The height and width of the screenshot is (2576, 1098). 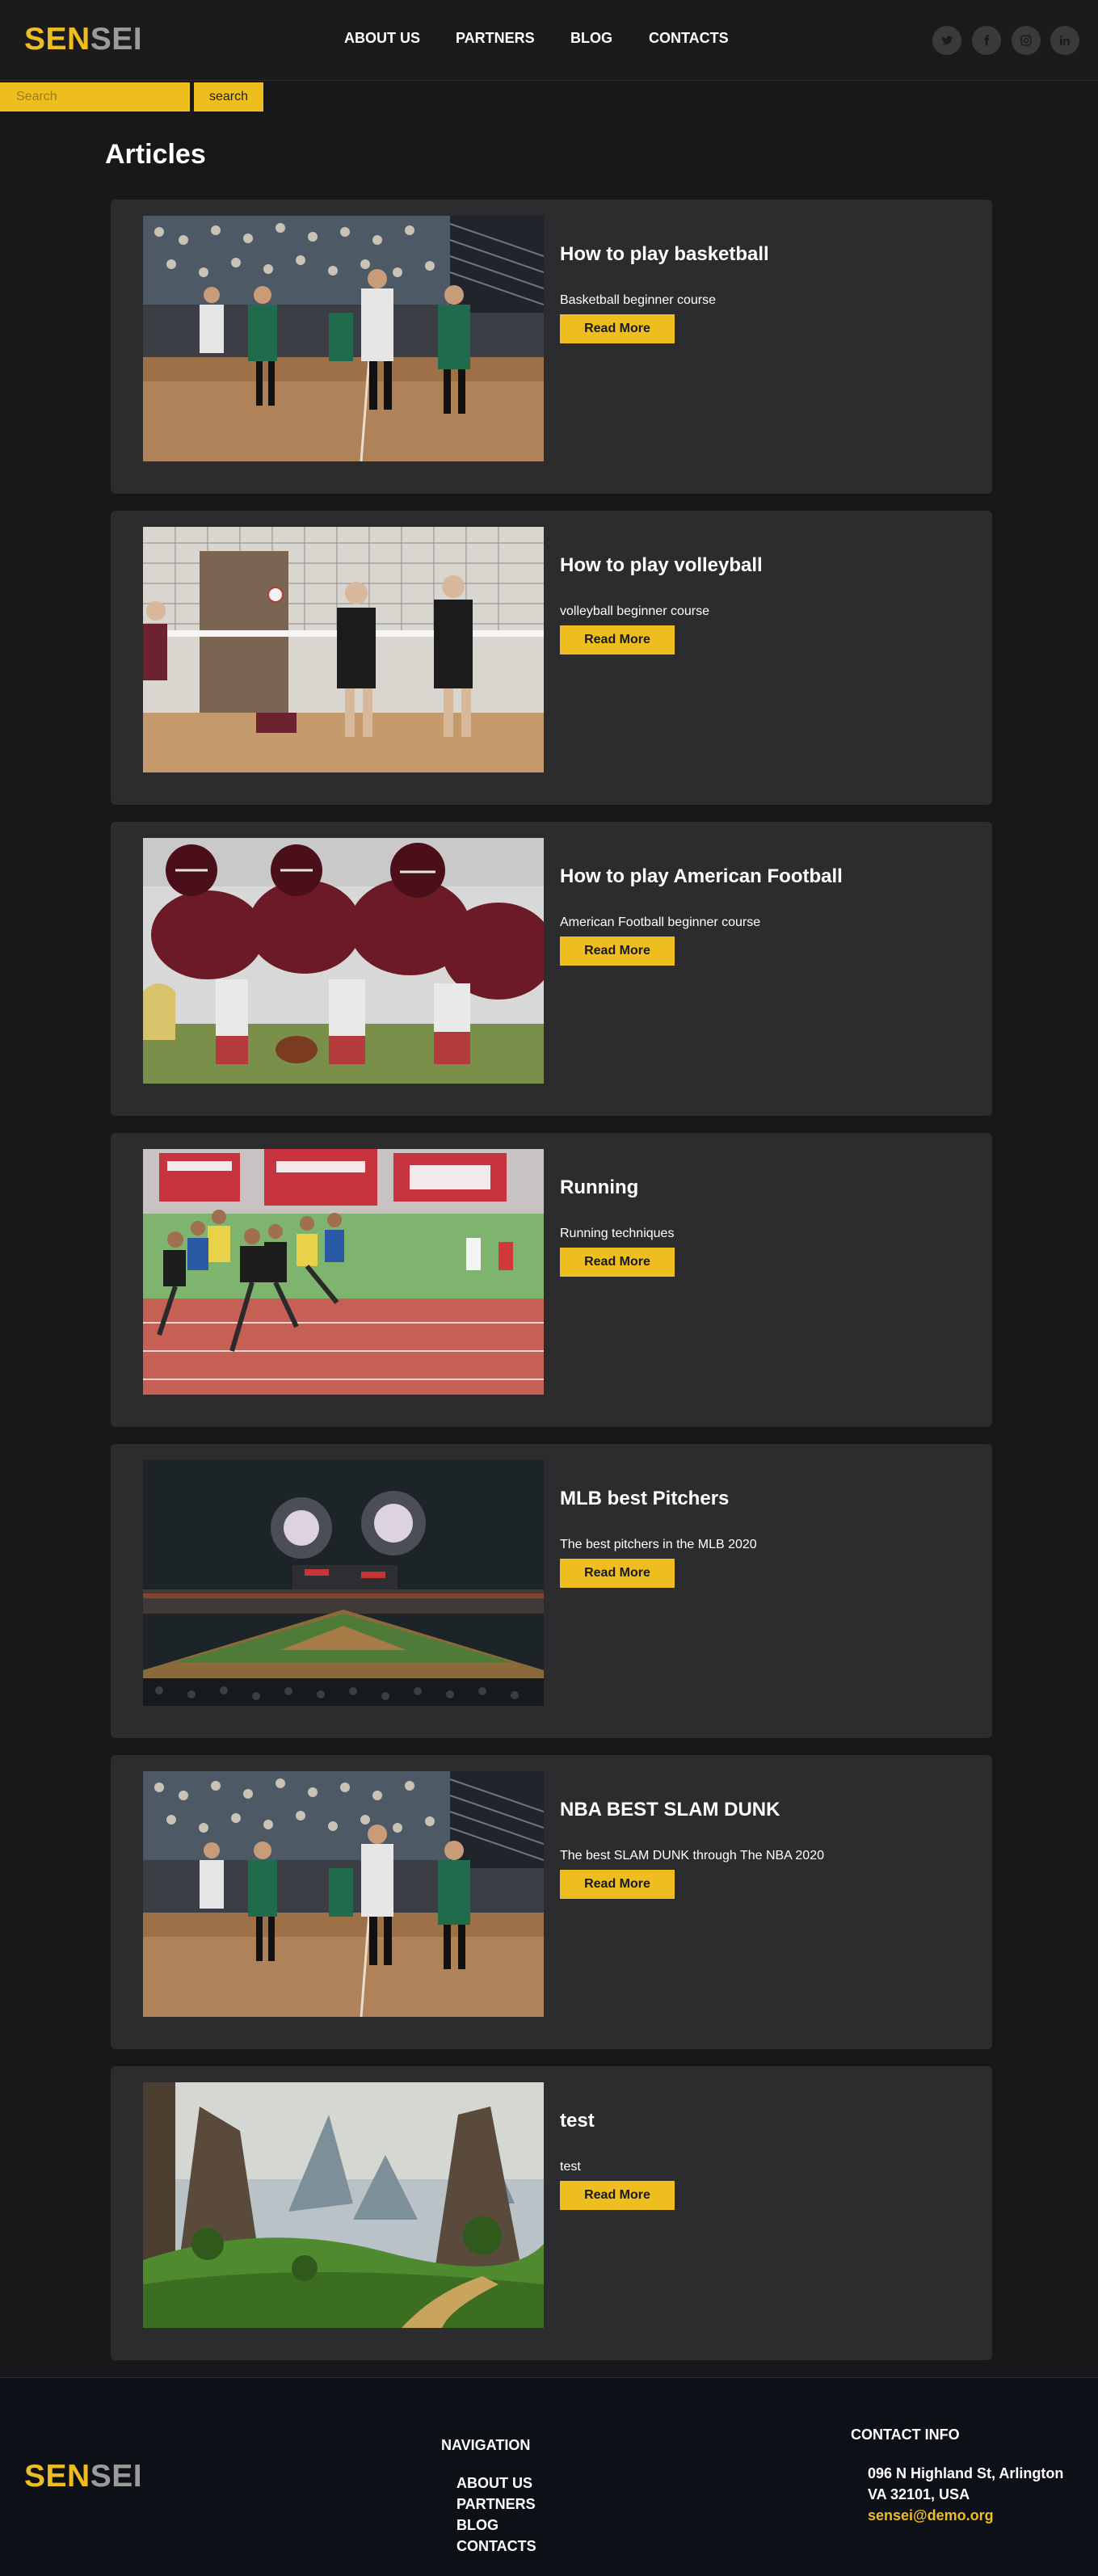 What do you see at coordinates (661, 565) in the screenshot?
I see `article-title: How to play volleyball` at bounding box center [661, 565].